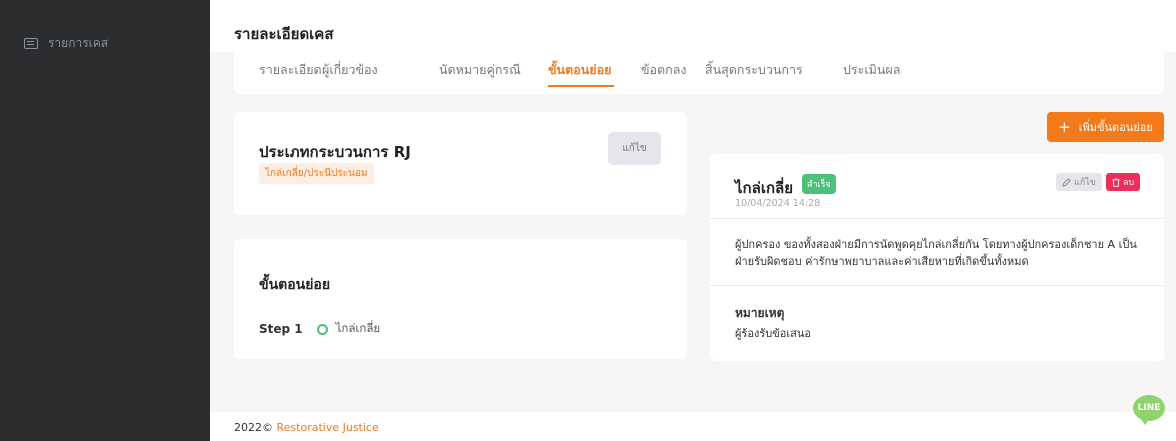  I want to click on page-title: รายละเอียดเคส, so click(284, 34).